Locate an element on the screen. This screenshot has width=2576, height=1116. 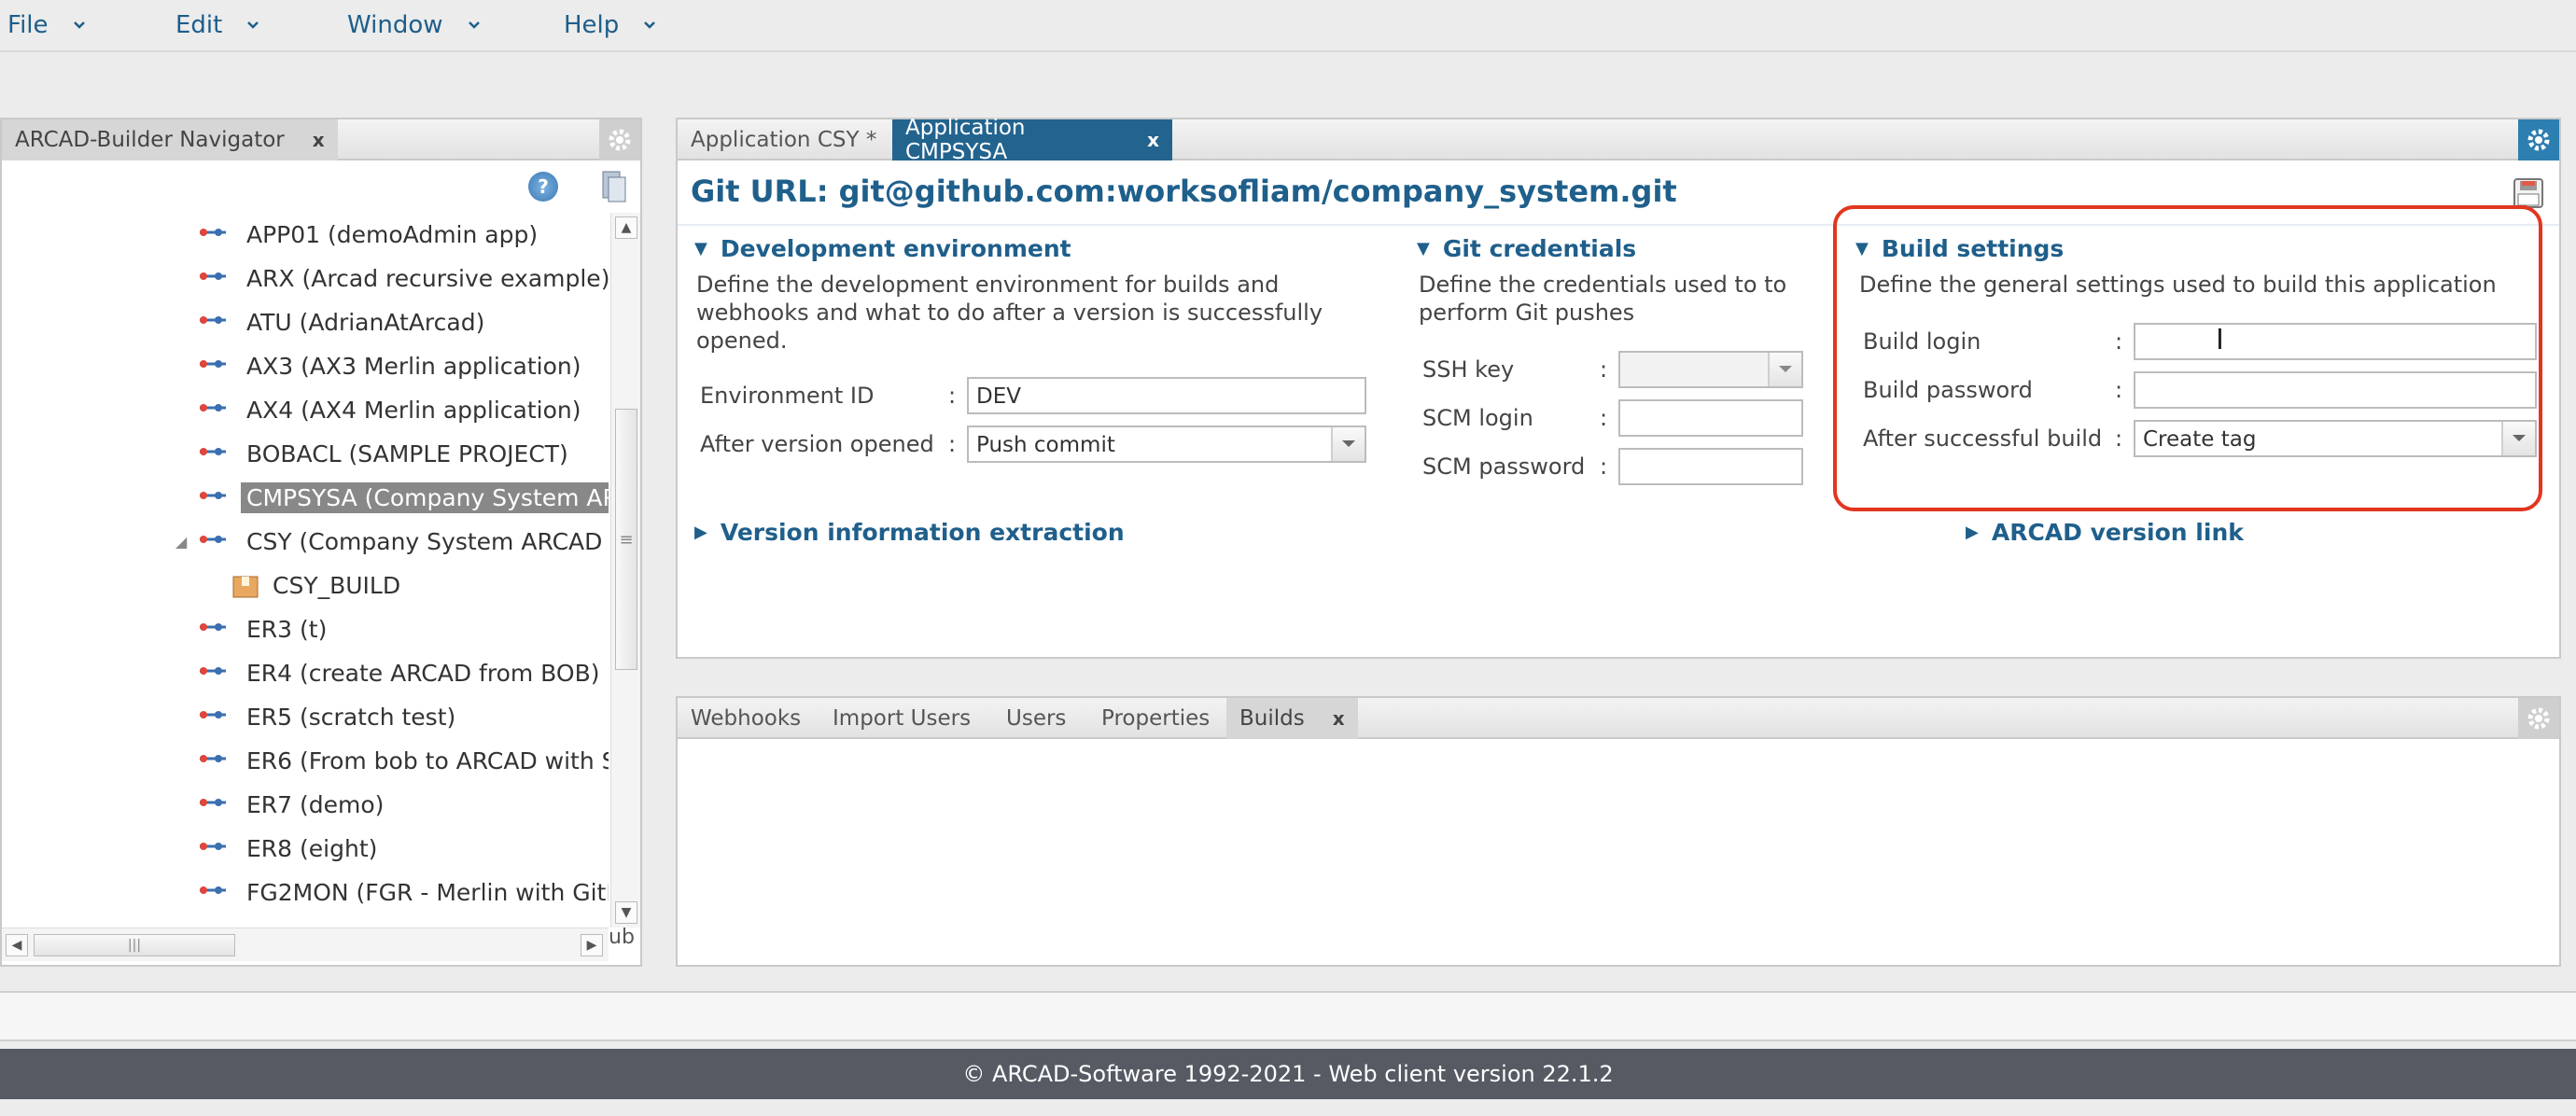
vertical-scrollbar: ▲ ≡ ▼ is located at coordinates (625, 571).